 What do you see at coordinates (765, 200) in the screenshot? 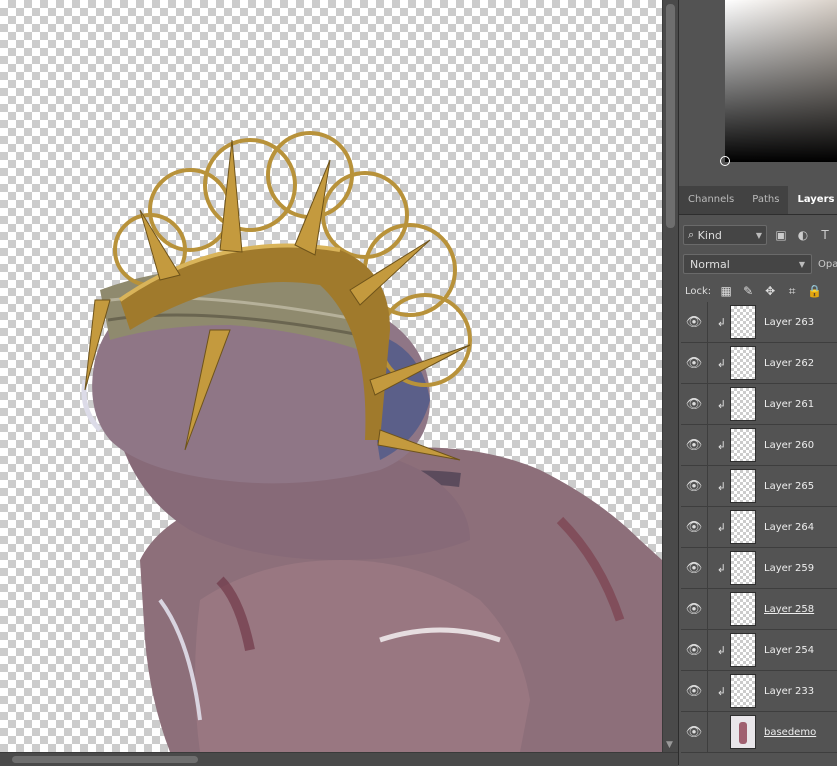
I see `tab-paths: Paths` at bounding box center [765, 200].